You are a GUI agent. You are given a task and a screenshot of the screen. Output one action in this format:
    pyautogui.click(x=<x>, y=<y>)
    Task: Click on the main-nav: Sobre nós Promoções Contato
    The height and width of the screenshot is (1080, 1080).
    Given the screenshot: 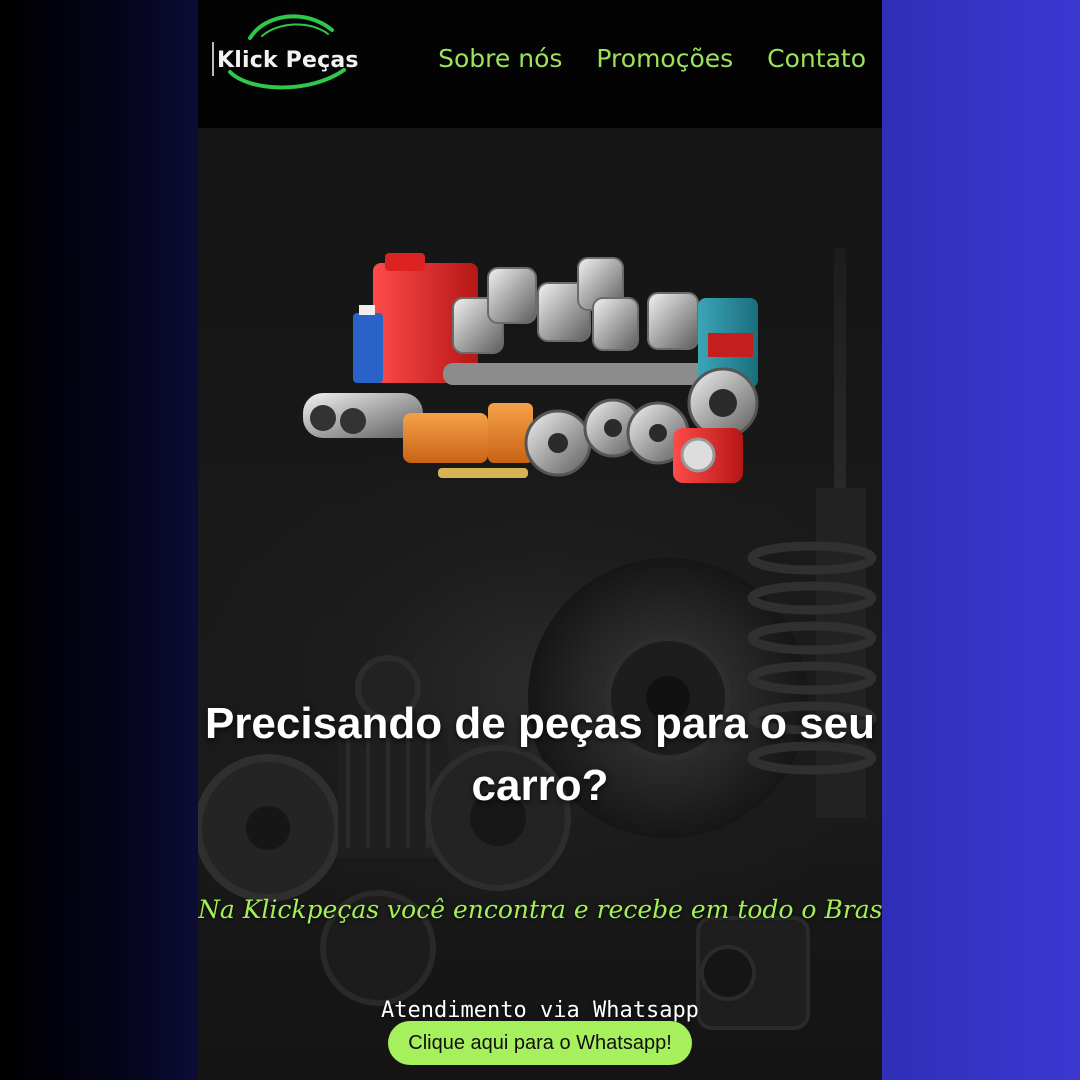 What is the action you would take?
    pyautogui.click(x=652, y=58)
    